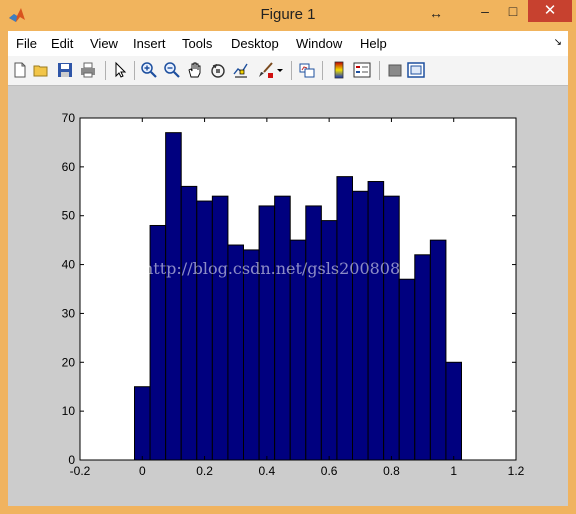 This screenshot has height=514, width=576. What do you see at coordinates (69, 265) in the screenshot?
I see `y-tick-label: 40` at bounding box center [69, 265].